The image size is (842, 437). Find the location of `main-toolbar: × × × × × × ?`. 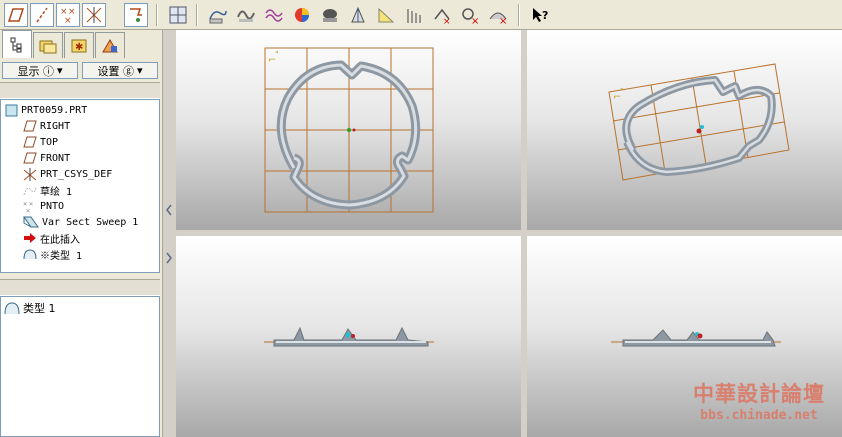

main-toolbar: × × × × × × ? is located at coordinates (421, 15).